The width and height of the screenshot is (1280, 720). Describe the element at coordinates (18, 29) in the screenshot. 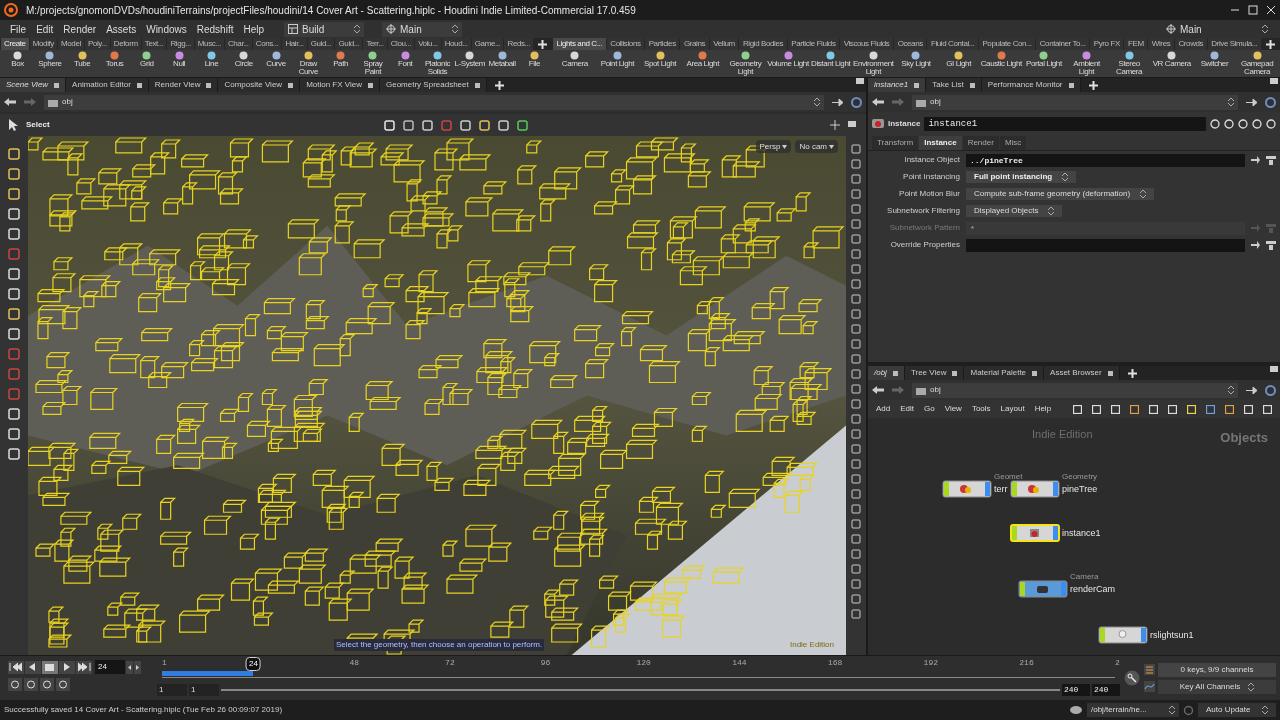

I see `menu-item: File` at that location.